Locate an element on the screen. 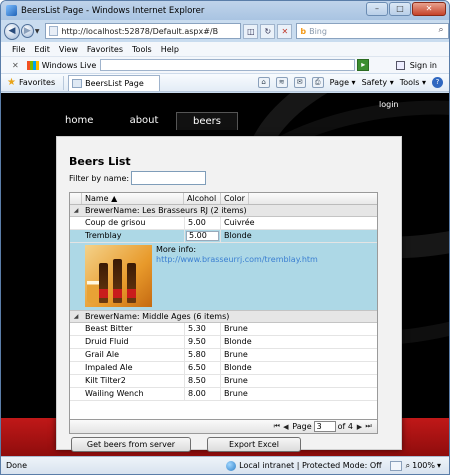 This screenshot has width=450, height=475. next-page-icon: ▶ is located at coordinates (359, 427).